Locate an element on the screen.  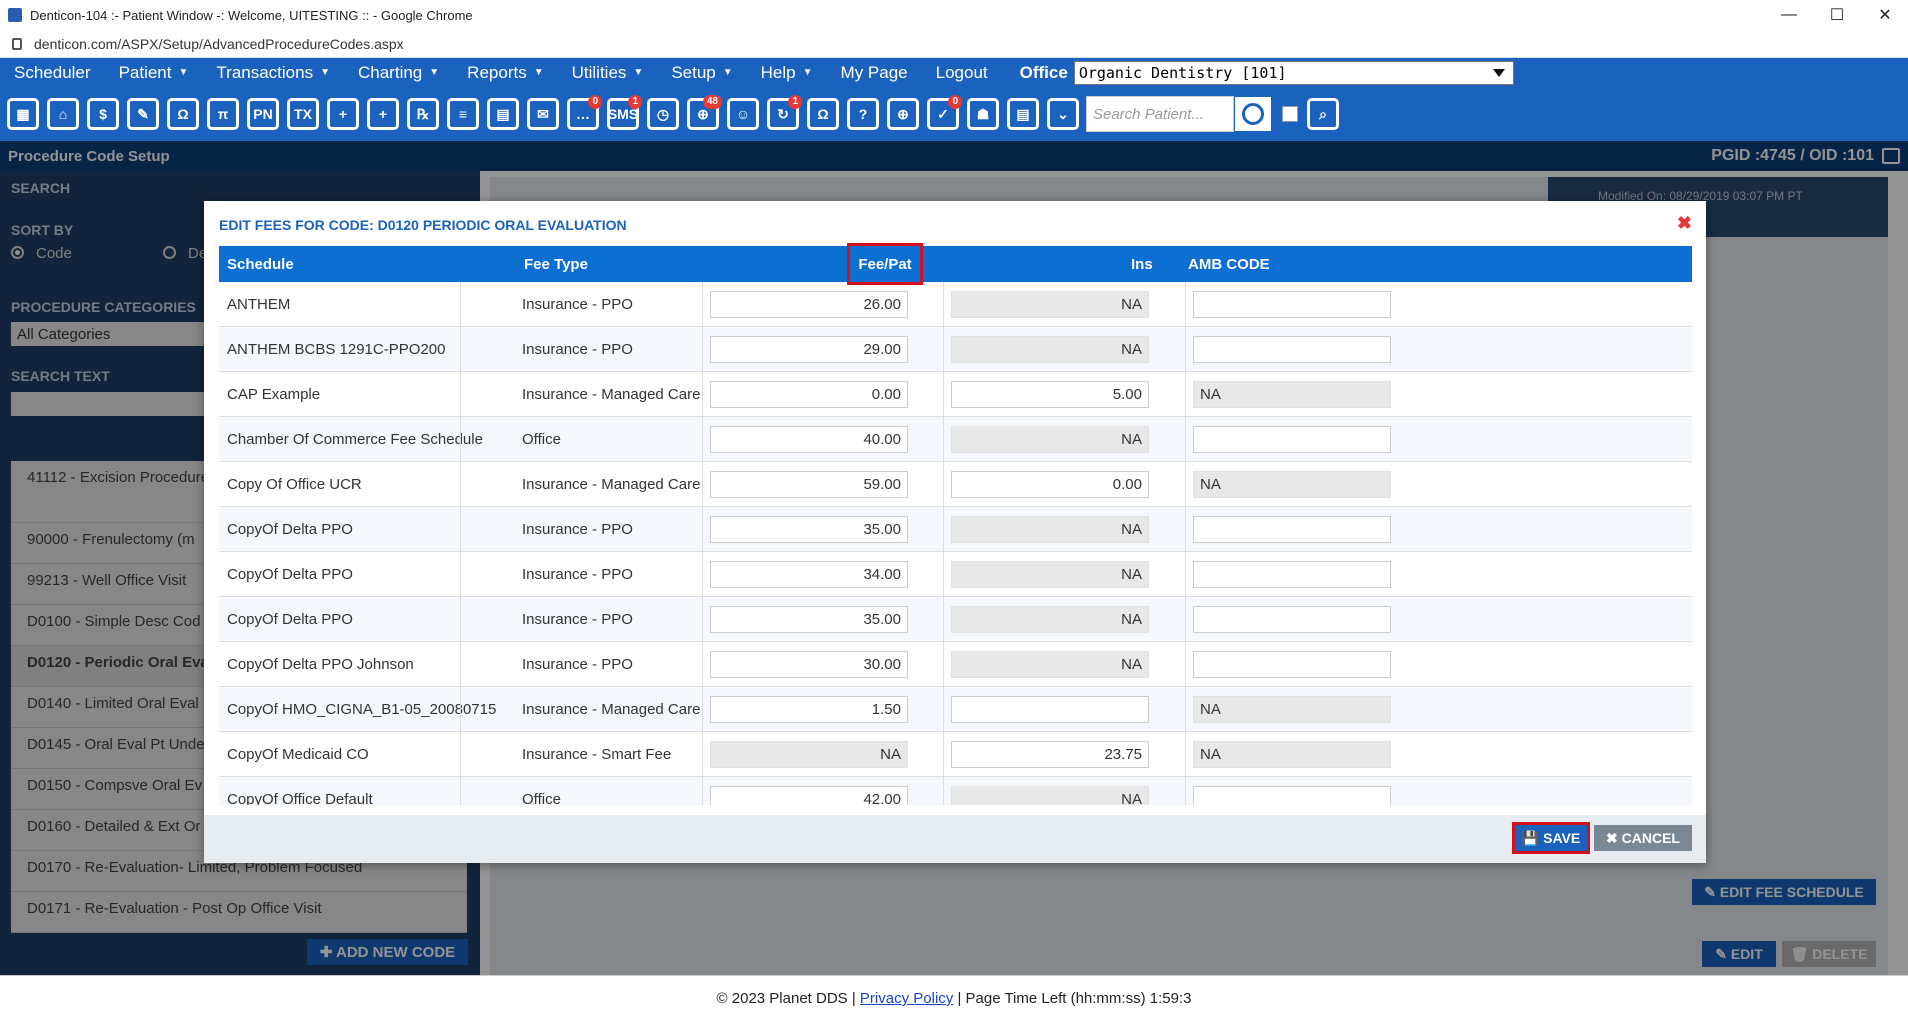
dollar-icon-glyph: $ is located at coordinates (103, 114).